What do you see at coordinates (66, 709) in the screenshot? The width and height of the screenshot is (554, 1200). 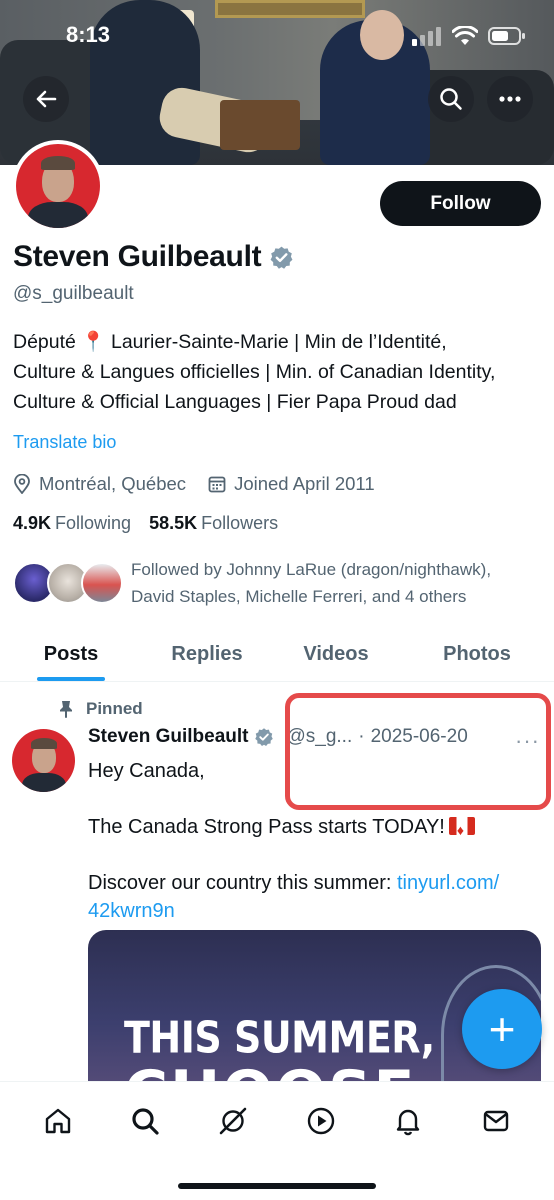 I see `pin-icon` at bounding box center [66, 709].